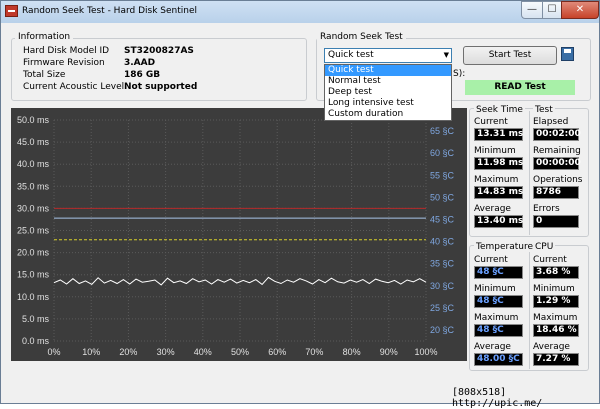 This screenshot has width=600, height=409. I want to click on minimize-button: —, so click(532, 10).